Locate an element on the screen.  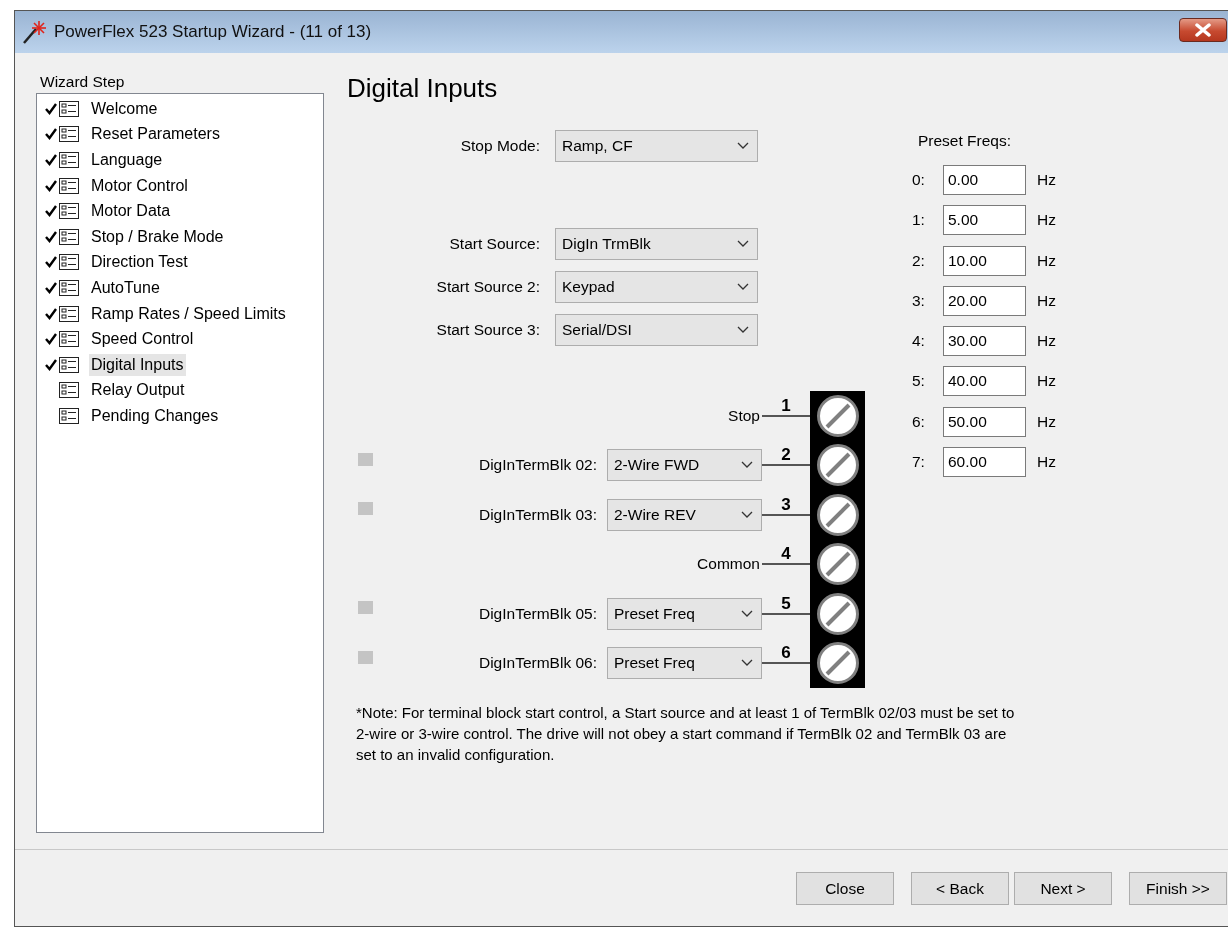
step-item: Motor Control is located at coordinates (139, 185).